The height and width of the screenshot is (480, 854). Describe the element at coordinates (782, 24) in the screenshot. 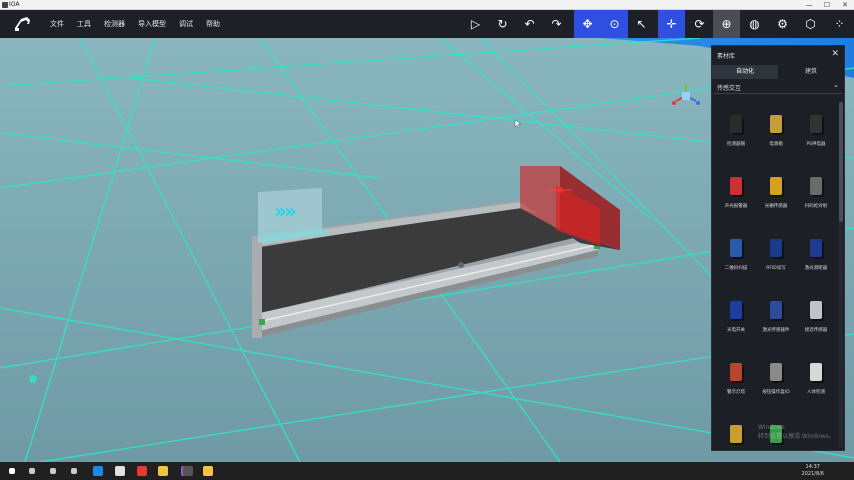

I see `settings-button: ⚙` at that location.